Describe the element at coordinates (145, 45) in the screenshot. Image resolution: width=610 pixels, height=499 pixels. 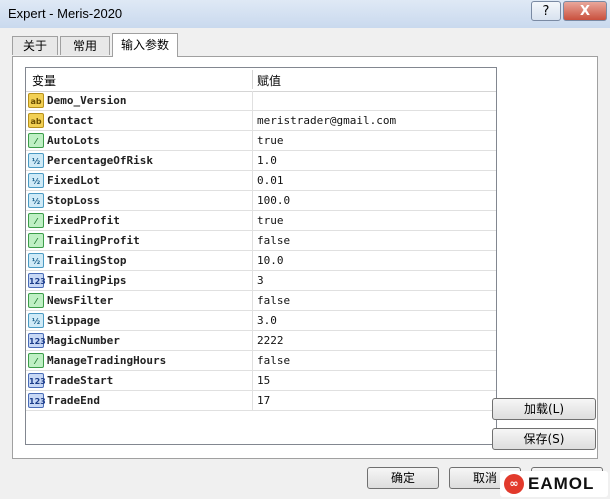
I see `tab-input-params: 输入参数` at that location.